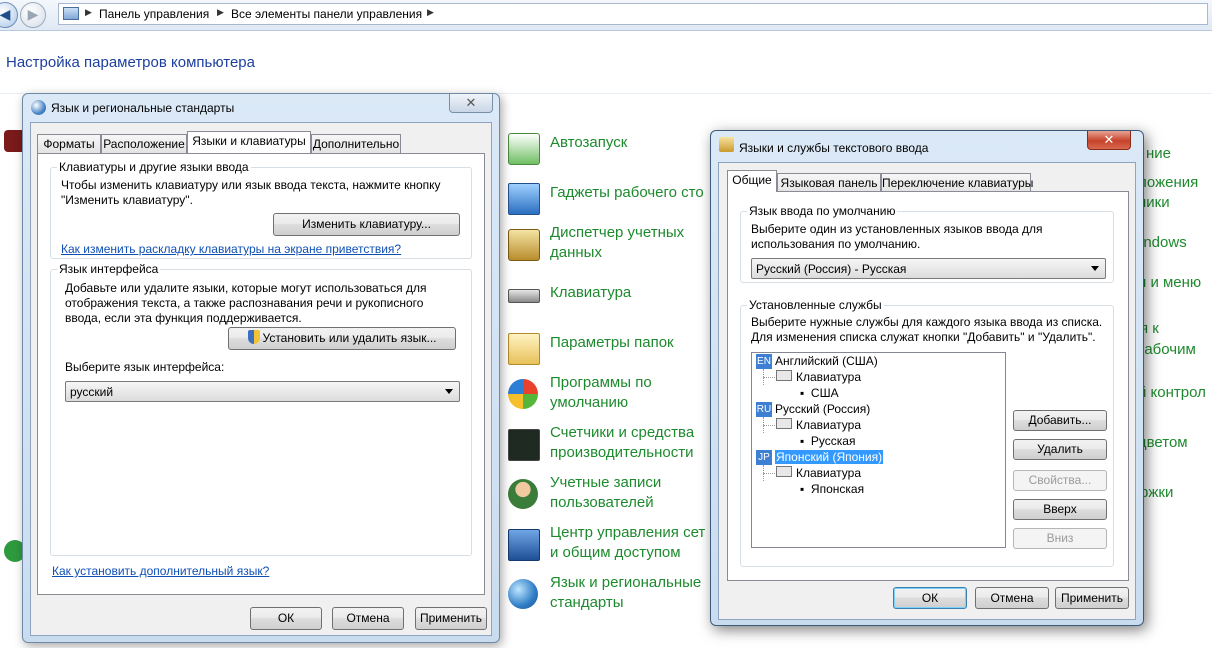 The width and height of the screenshot is (1212, 648). I want to click on users-icon, so click(523, 494).